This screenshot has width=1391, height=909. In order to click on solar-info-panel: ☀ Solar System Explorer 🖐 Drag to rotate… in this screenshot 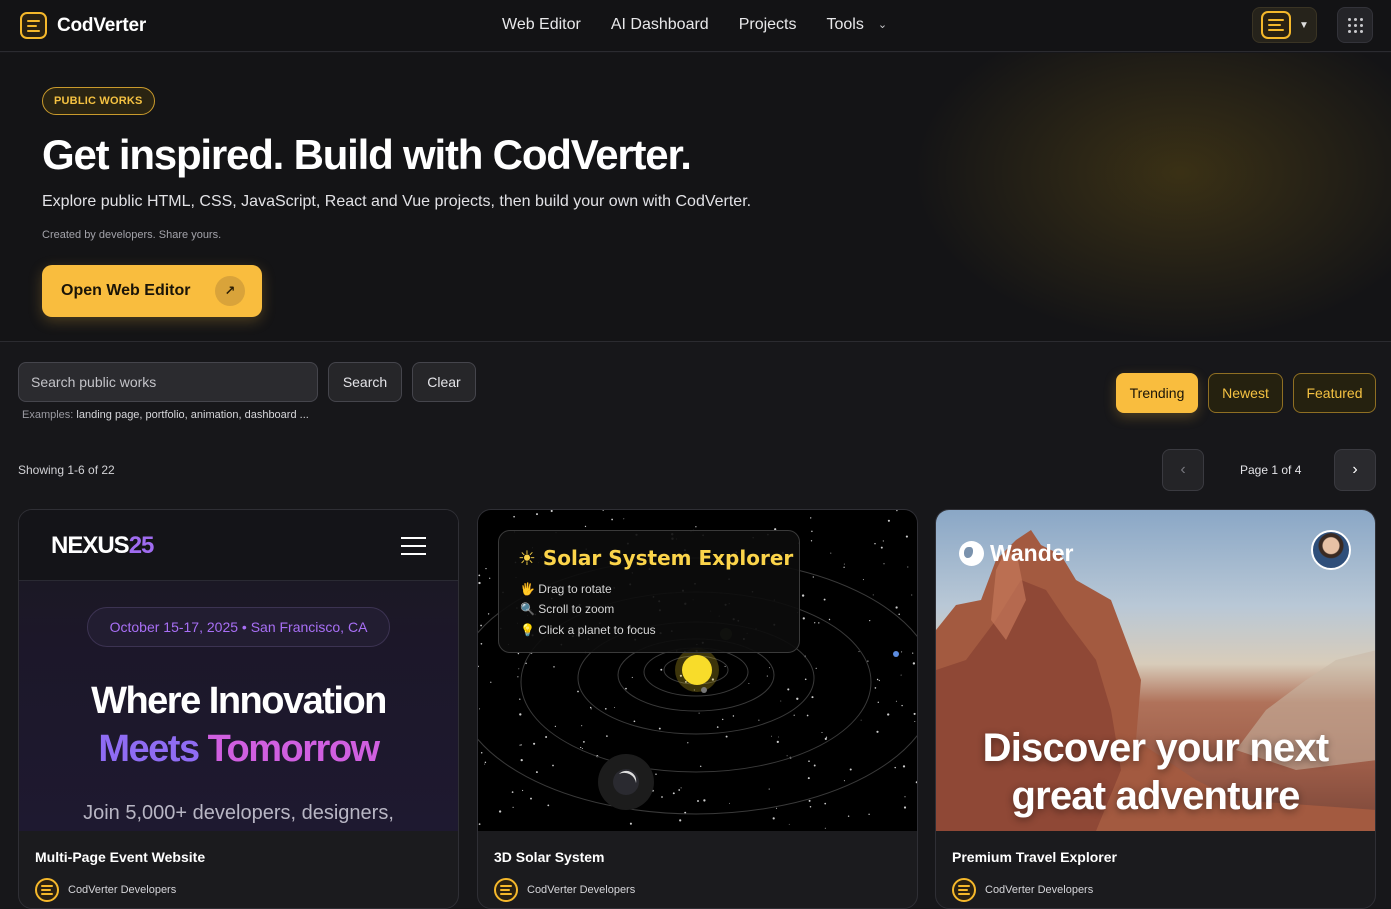, I will do `click(649, 591)`.